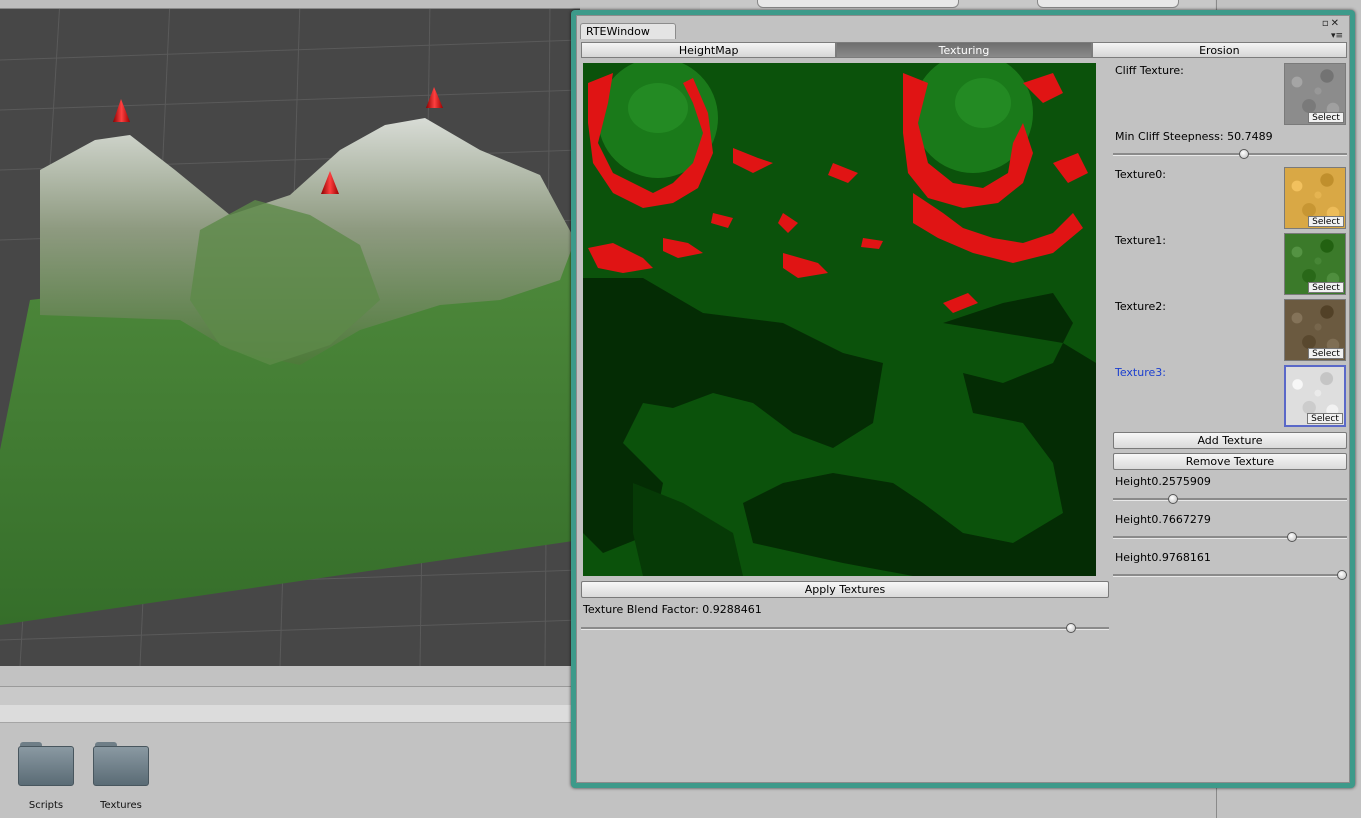 This screenshot has height=818, width=1361. Describe the element at coordinates (1230, 440) in the screenshot. I see `add-texture-button: Add Texture` at that location.